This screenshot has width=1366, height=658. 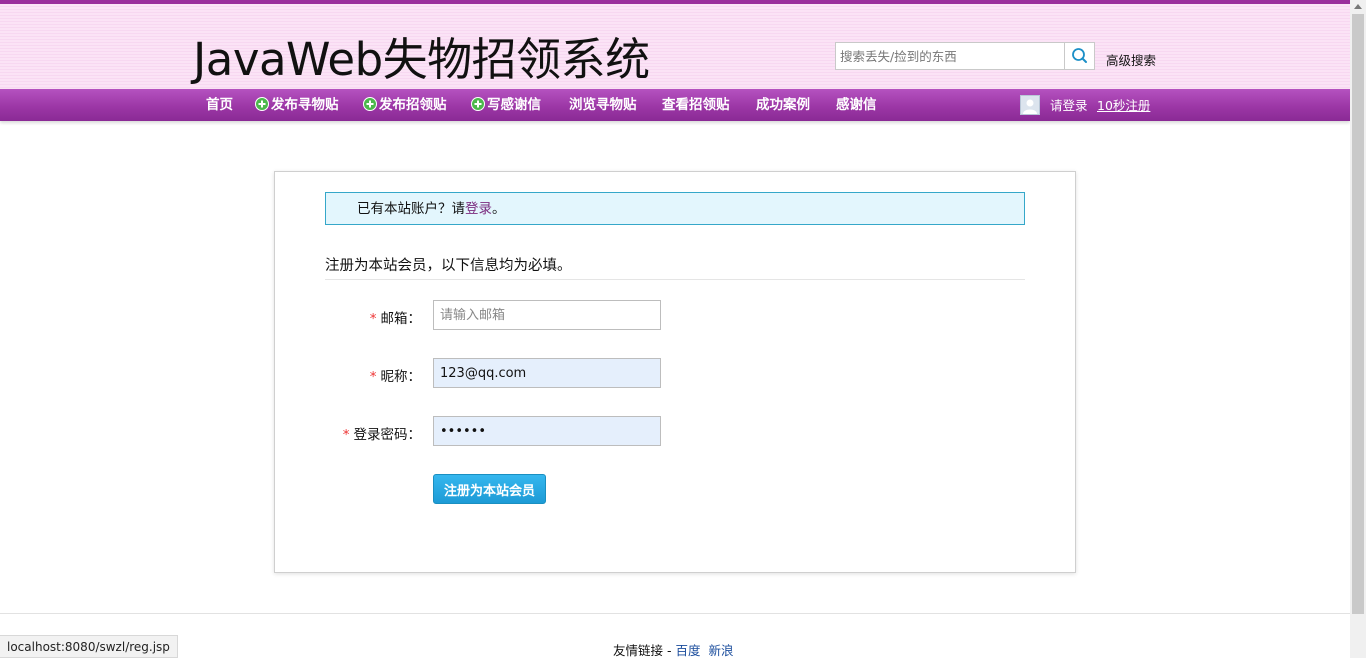 What do you see at coordinates (387, 435) in the screenshot?
I see `password-label-text: 登录密码：` at bounding box center [387, 435].